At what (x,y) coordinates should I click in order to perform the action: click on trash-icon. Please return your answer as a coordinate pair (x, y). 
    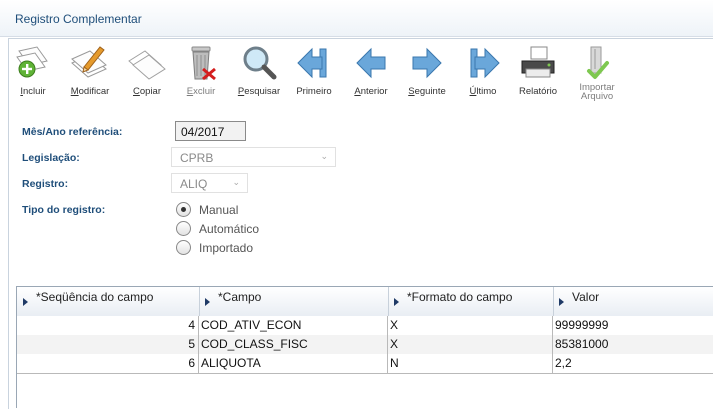
    Looking at the image, I should click on (203, 63).